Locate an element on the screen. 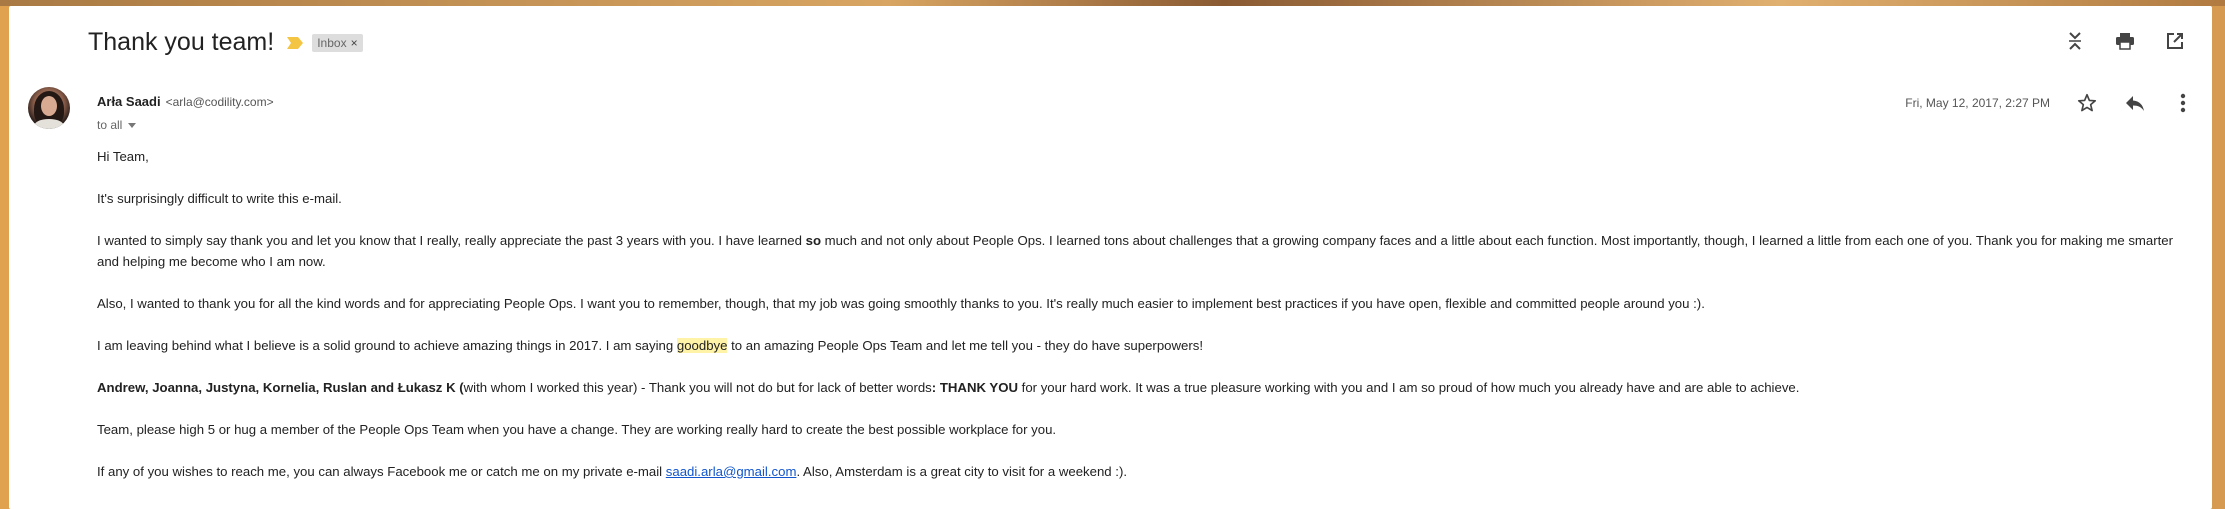 The width and height of the screenshot is (2225, 509). recipients-toggle: to all is located at coordinates (117, 125).